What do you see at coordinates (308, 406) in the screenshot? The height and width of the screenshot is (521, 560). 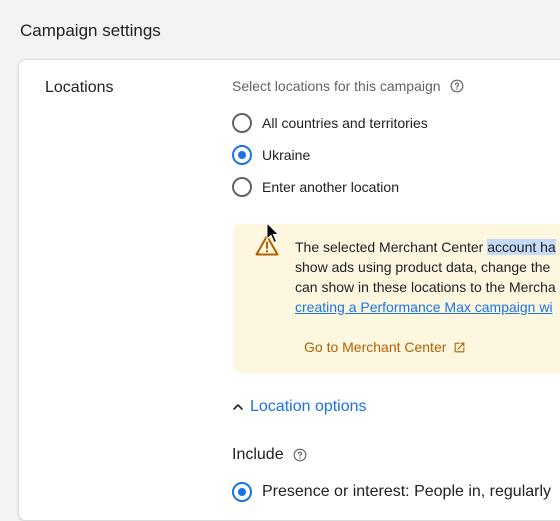 I see `location-options-label: Location options` at bounding box center [308, 406].